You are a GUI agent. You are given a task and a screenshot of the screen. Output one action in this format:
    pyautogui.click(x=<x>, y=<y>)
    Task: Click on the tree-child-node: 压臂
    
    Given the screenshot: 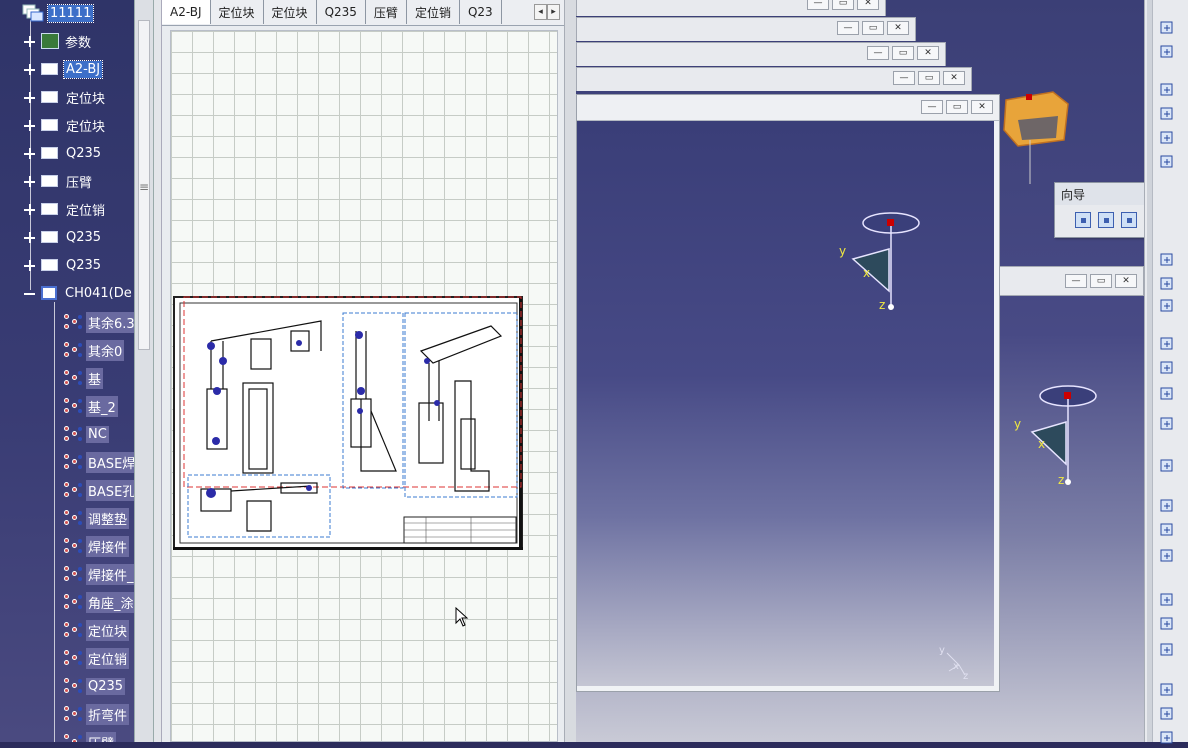 What is the action you would take?
    pyautogui.click(x=89, y=736)
    